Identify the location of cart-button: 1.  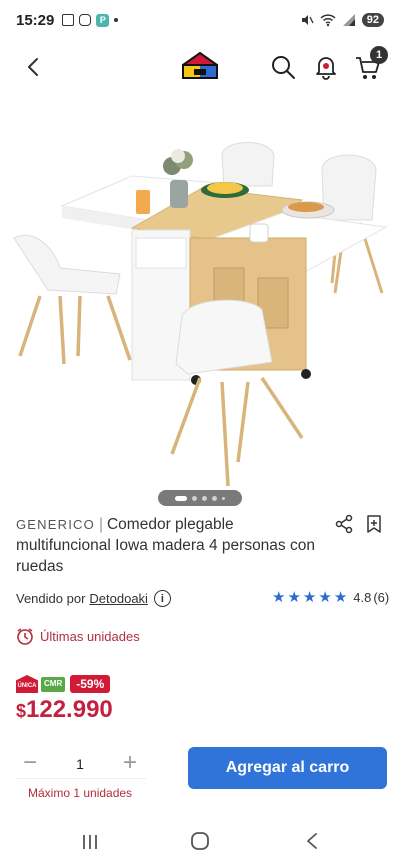
(371, 64).